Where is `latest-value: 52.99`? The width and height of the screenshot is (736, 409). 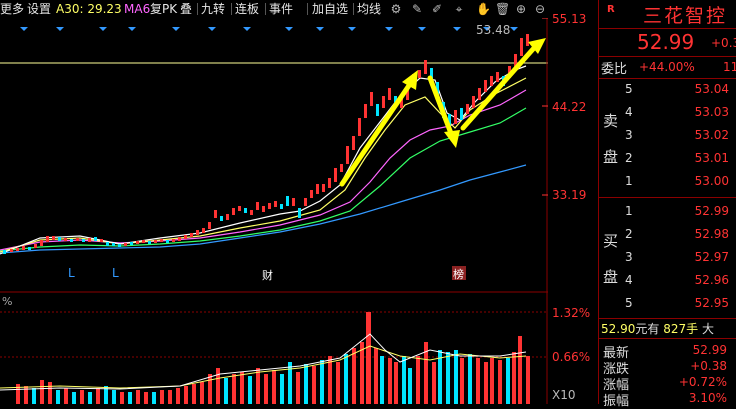
latest-value: 52.99 is located at coordinates (709, 350).